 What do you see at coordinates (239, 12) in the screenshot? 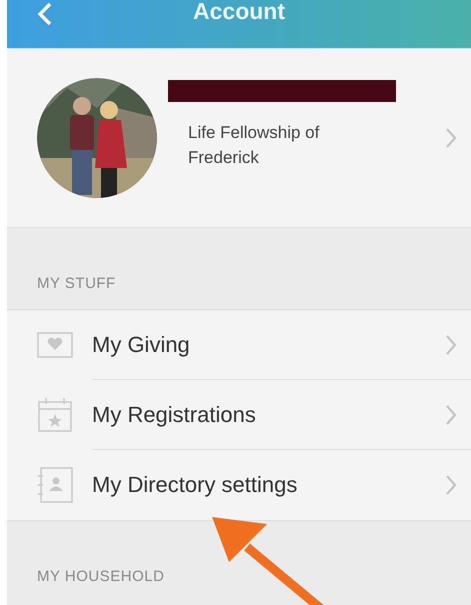
I see `screen-title: Account` at bounding box center [239, 12].